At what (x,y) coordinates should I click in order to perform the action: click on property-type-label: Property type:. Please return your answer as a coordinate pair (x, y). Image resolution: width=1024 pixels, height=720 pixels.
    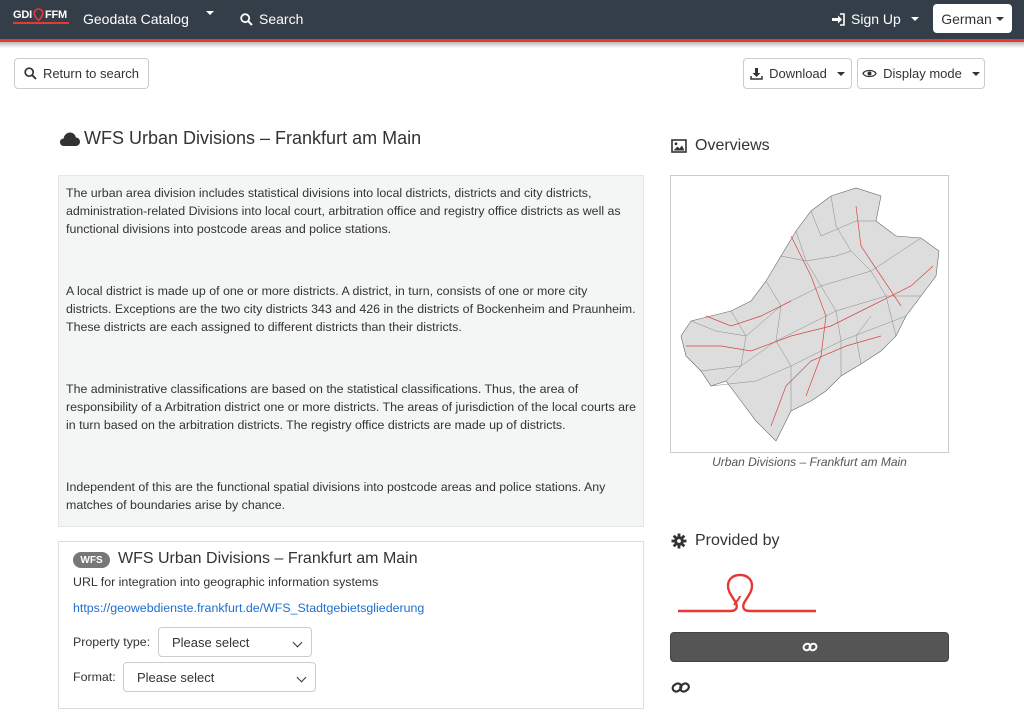
    Looking at the image, I should click on (112, 642).